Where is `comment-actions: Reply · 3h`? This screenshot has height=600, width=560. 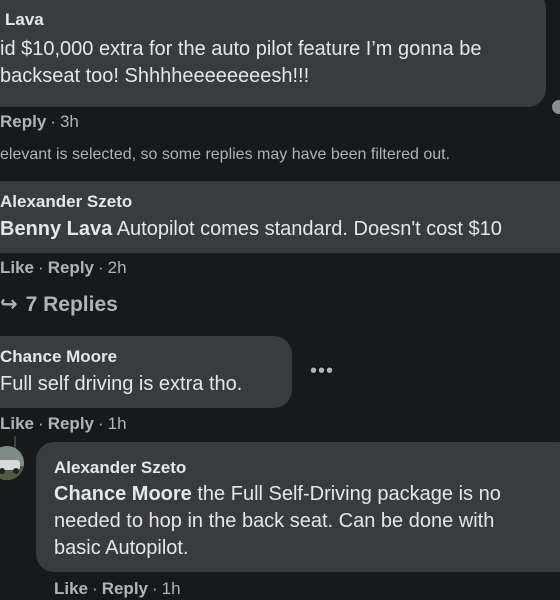 comment-actions: Reply · 3h is located at coordinates (39, 121).